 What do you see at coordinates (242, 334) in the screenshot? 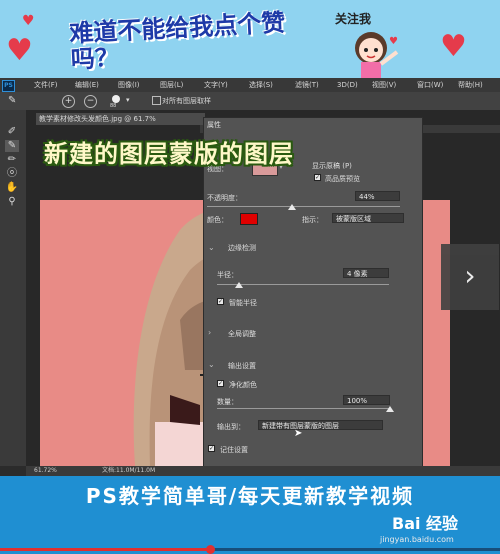
I see `global-refine-section: 全局调整` at bounding box center [242, 334].